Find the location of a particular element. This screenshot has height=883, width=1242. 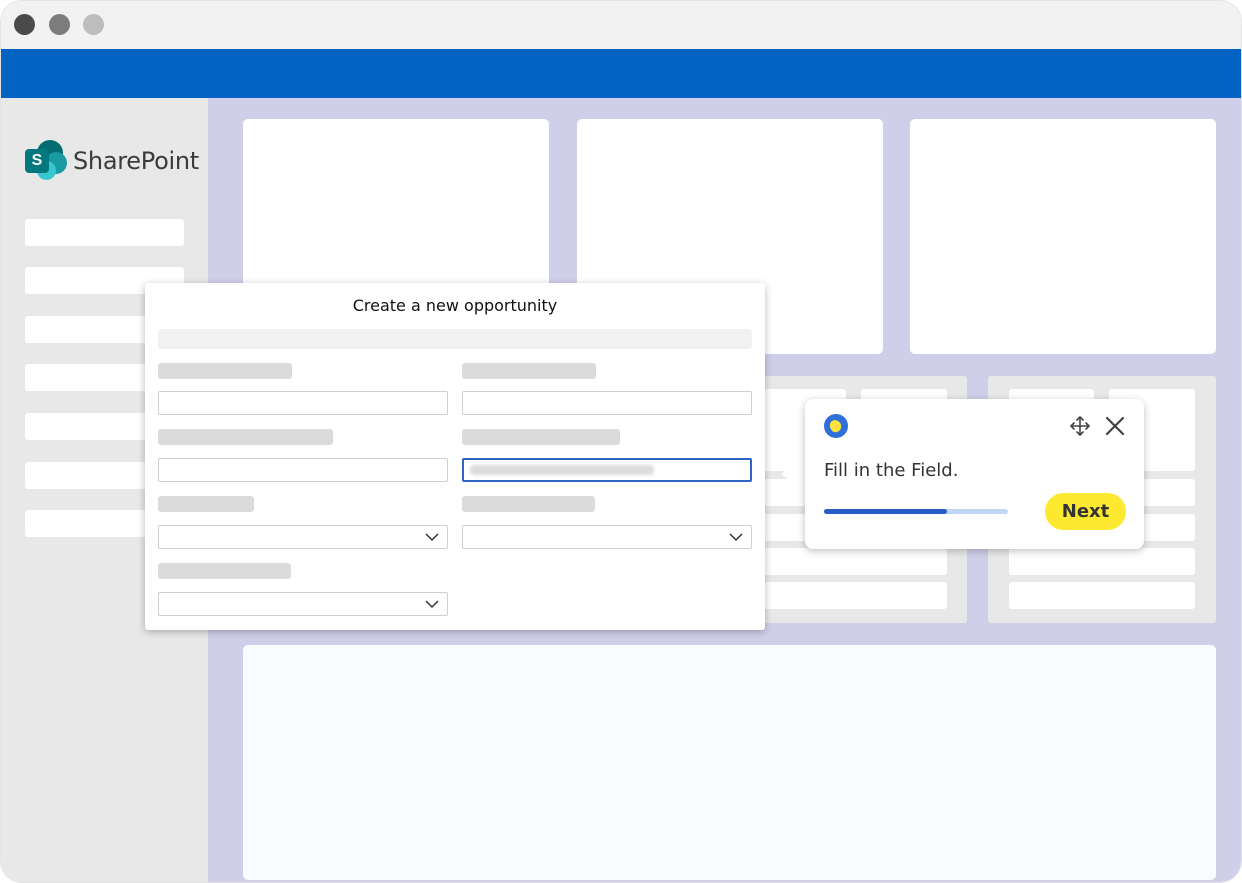

dialog-title: Create a new opportunity is located at coordinates (455, 305).